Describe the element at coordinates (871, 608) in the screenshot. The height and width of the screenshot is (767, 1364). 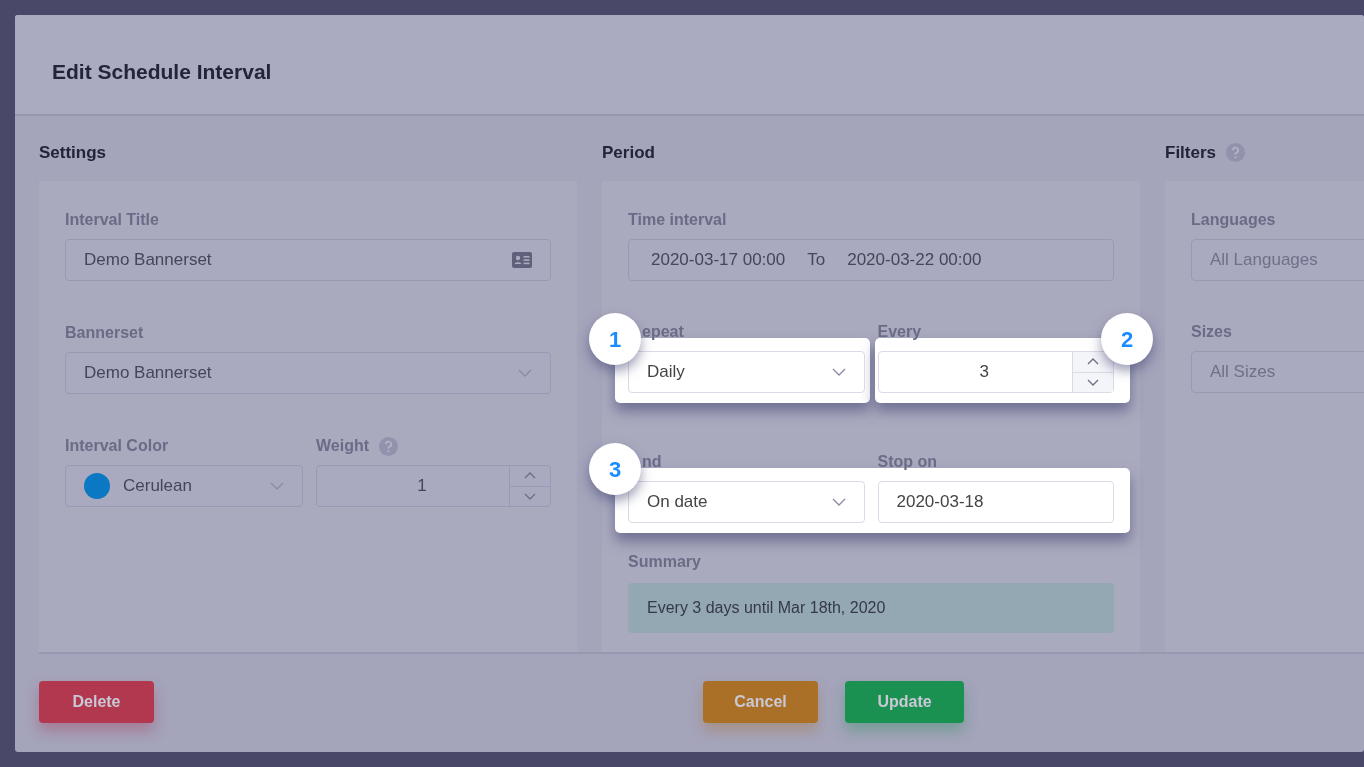
I see `summary-message: Every 3 days until Mar 18th, 2020` at that location.